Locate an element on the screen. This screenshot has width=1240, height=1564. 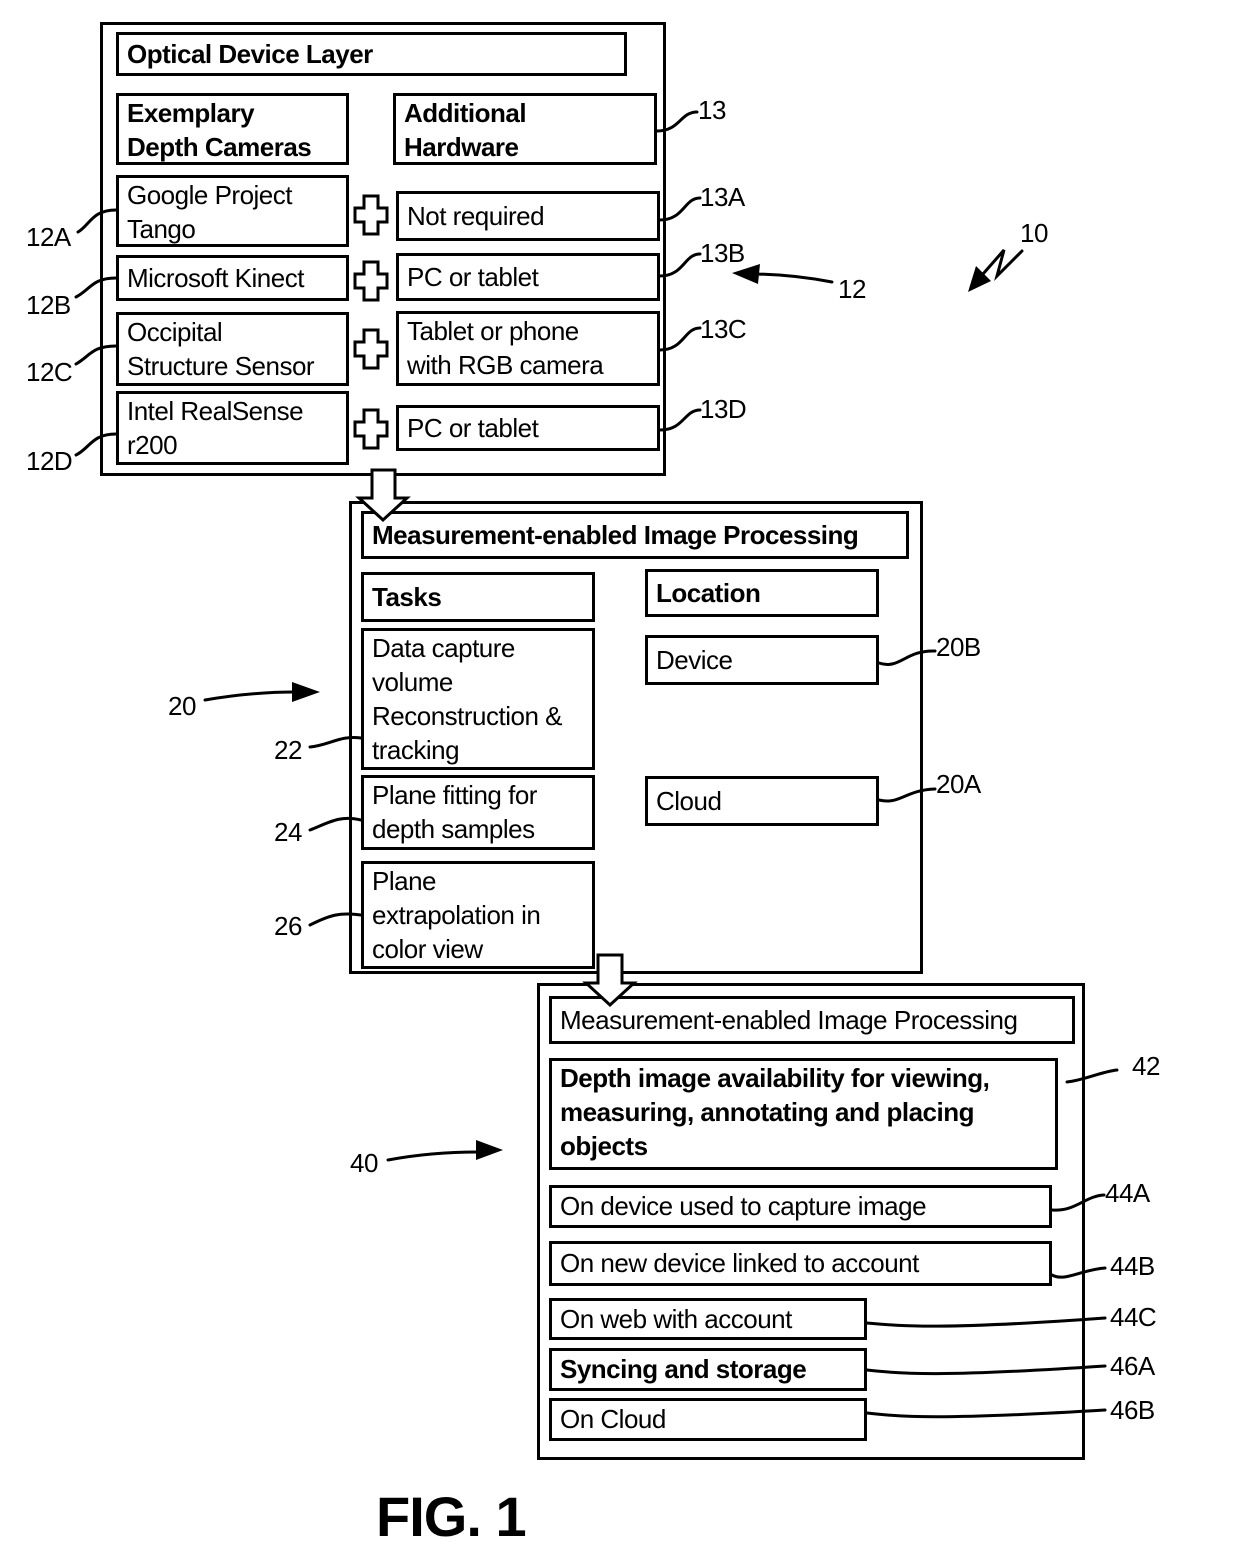
ref-numeral-13c: 13C is located at coordinates (723, 329).